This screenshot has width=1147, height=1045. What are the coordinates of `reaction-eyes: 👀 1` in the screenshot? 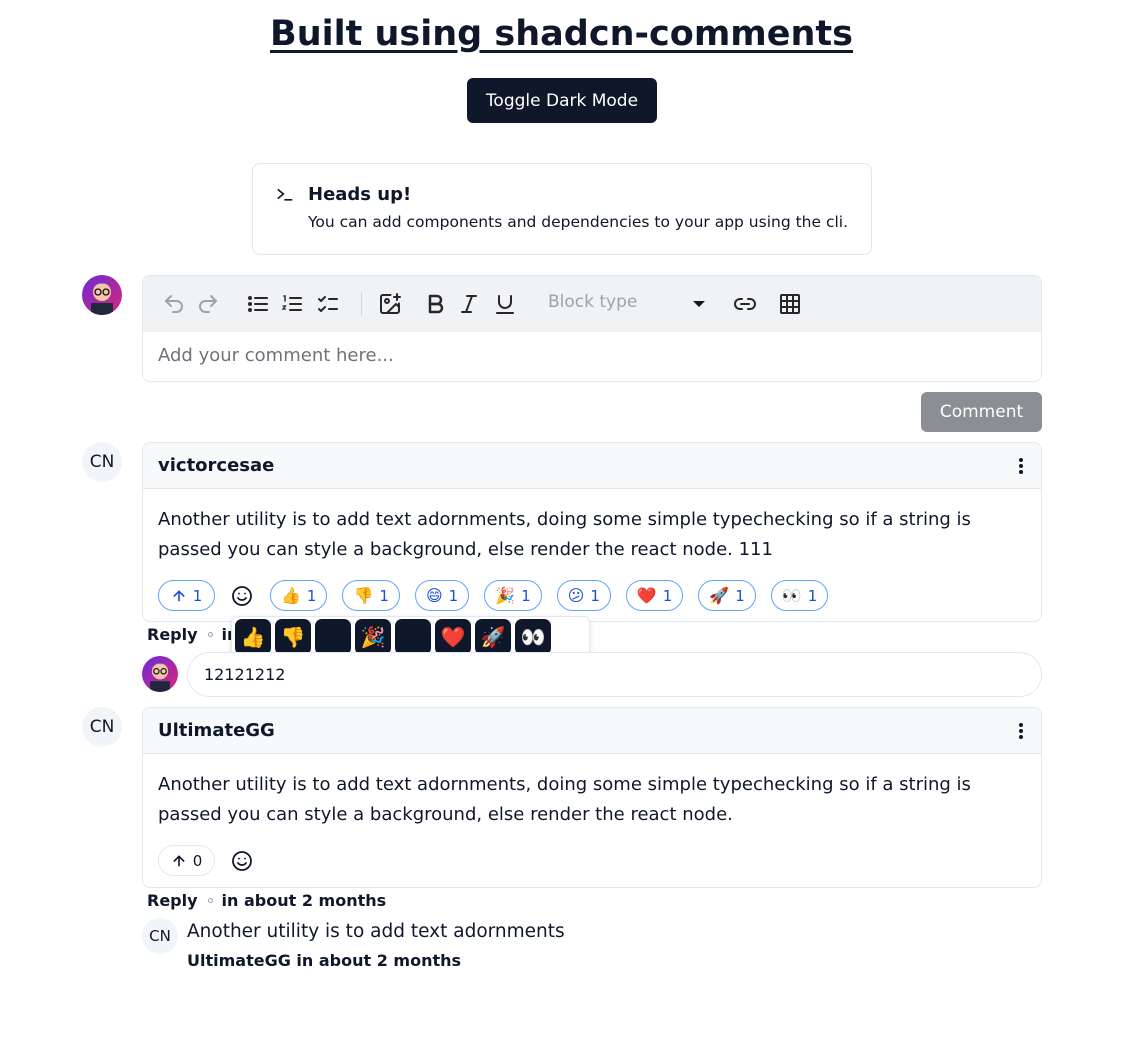 It's located at (799, 595).